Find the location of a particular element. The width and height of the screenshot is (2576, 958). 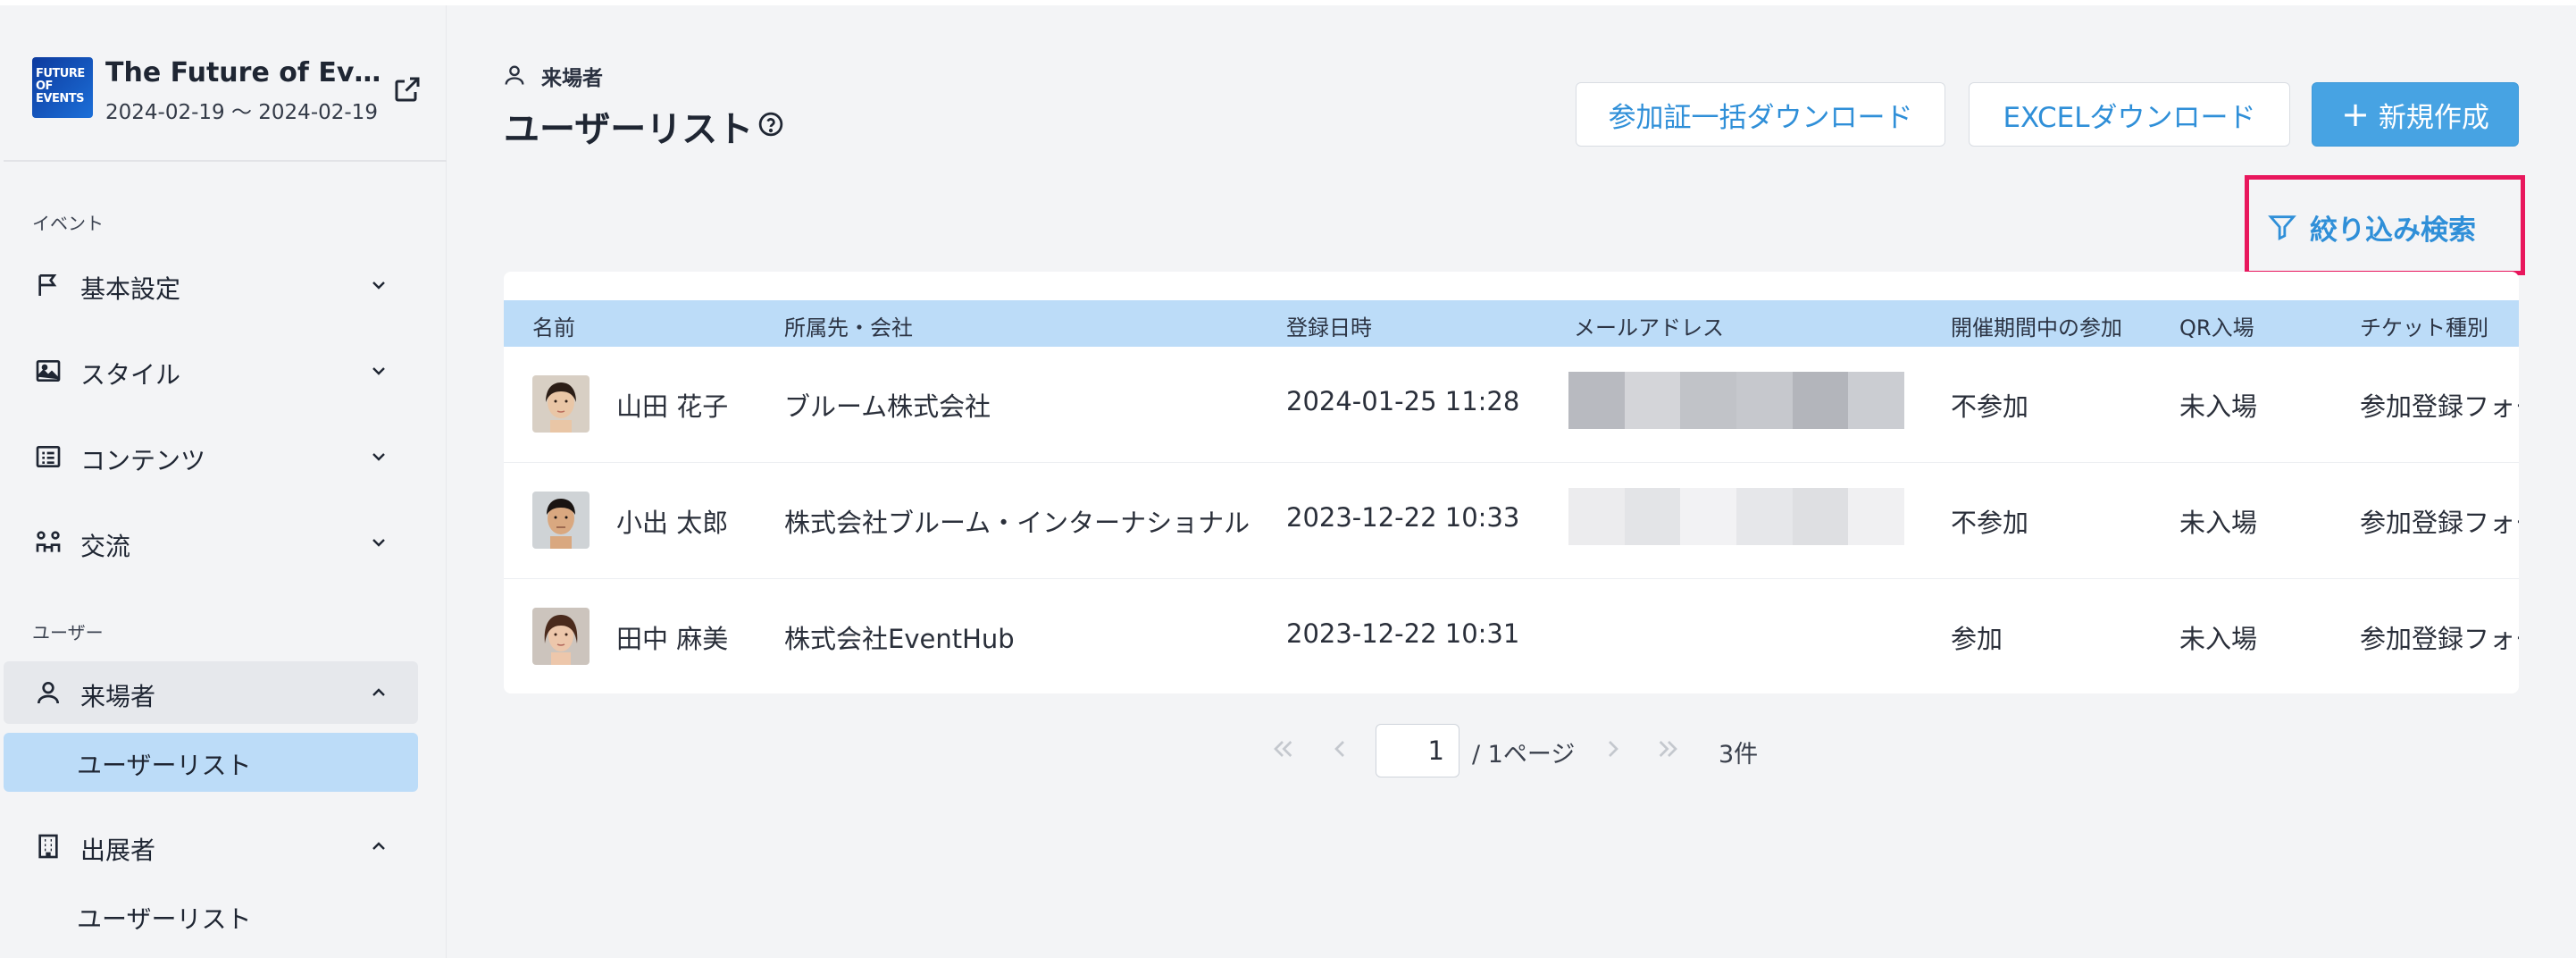

sidebar-subitem-exhibitor-user-list: ユーザーリスト is located at coordinates (211, 916).